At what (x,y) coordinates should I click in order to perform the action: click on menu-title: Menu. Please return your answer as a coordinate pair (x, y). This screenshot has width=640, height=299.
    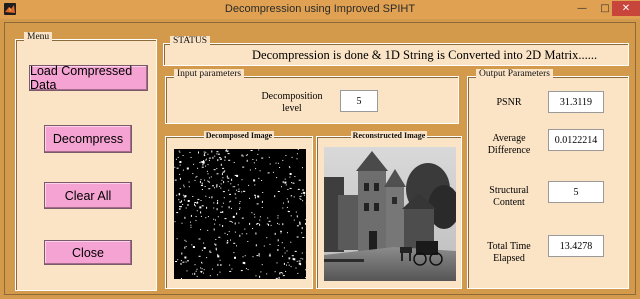
    Looking at the image, I should click on (38, 37).